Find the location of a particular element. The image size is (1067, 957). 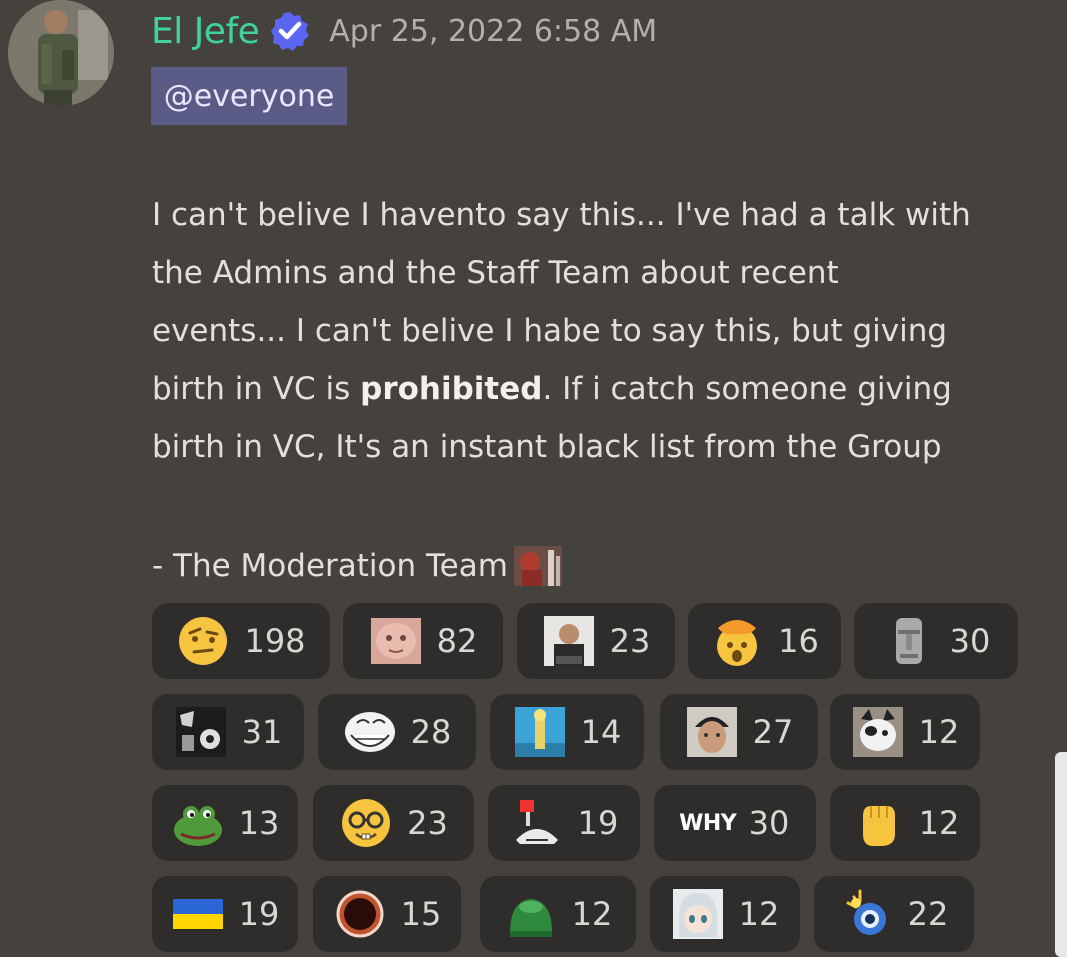

reaction-button: 28 is located at coordinates (397, 732).